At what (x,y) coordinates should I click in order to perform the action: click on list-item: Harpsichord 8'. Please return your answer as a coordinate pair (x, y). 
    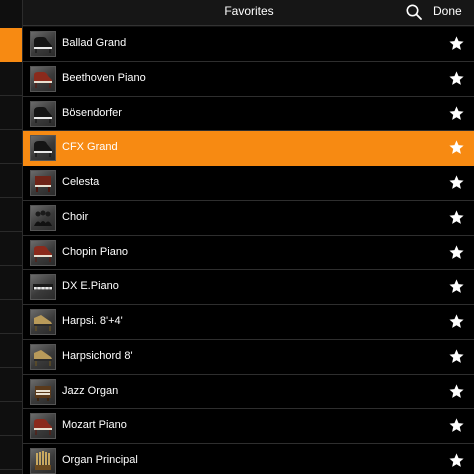
    Looking at the image, I should click on (248, 357).